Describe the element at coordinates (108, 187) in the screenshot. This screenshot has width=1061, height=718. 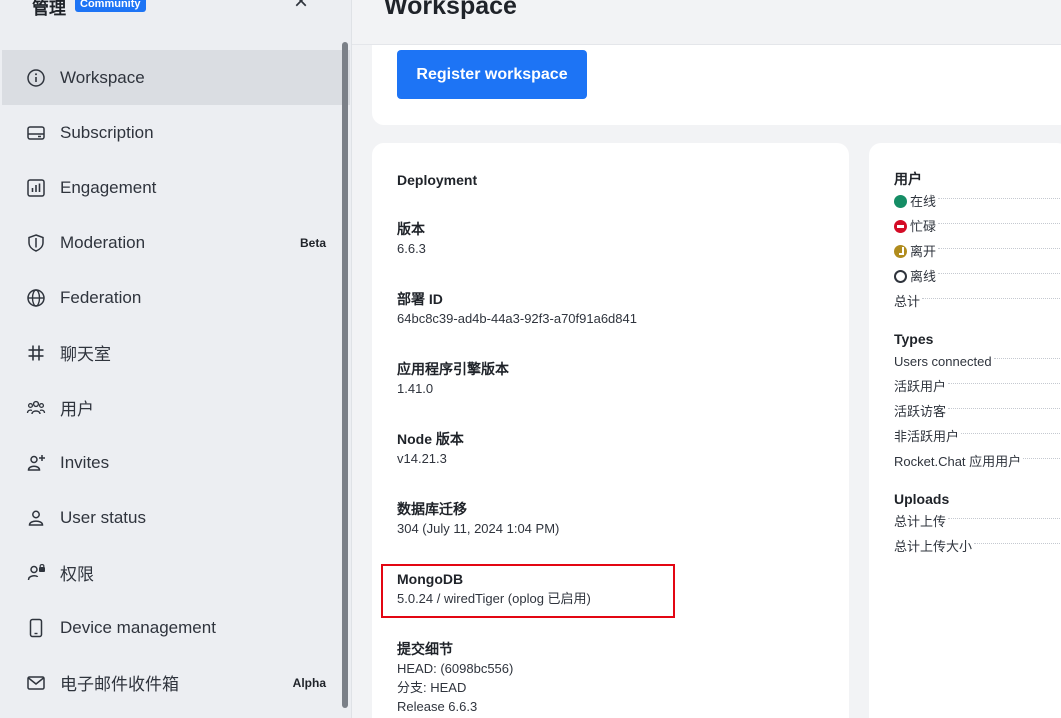
I see `sidebar-item-label: Engagement` at that location.